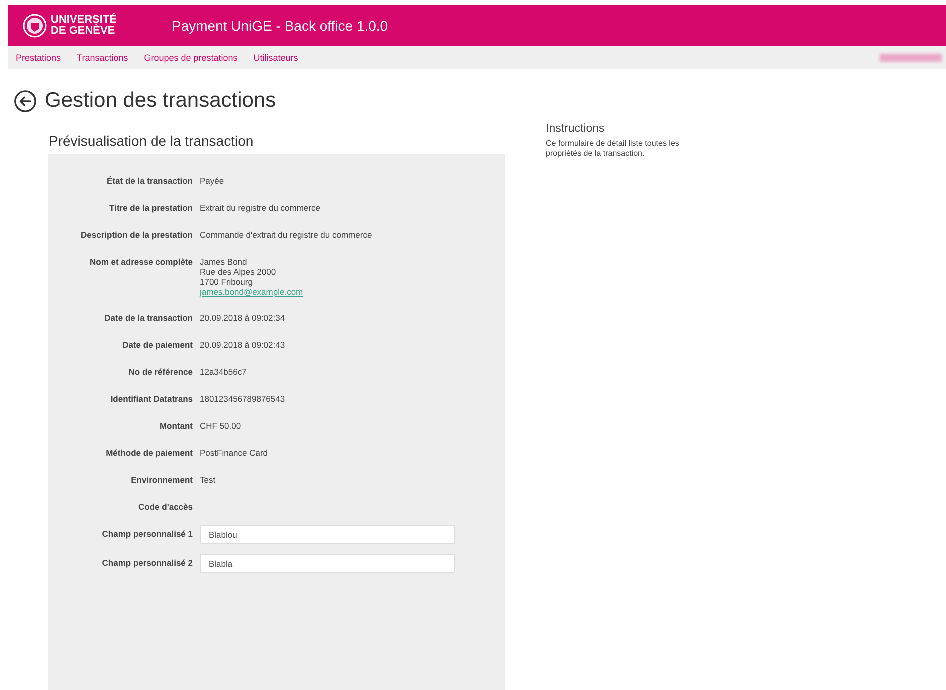 This screenshot has width=946, height=690. What do you see at coordinates (243, 318) in the screenshot?
I see `field-value: 20.09.2018 à 09:02:34` at bounding box center [243, 318].